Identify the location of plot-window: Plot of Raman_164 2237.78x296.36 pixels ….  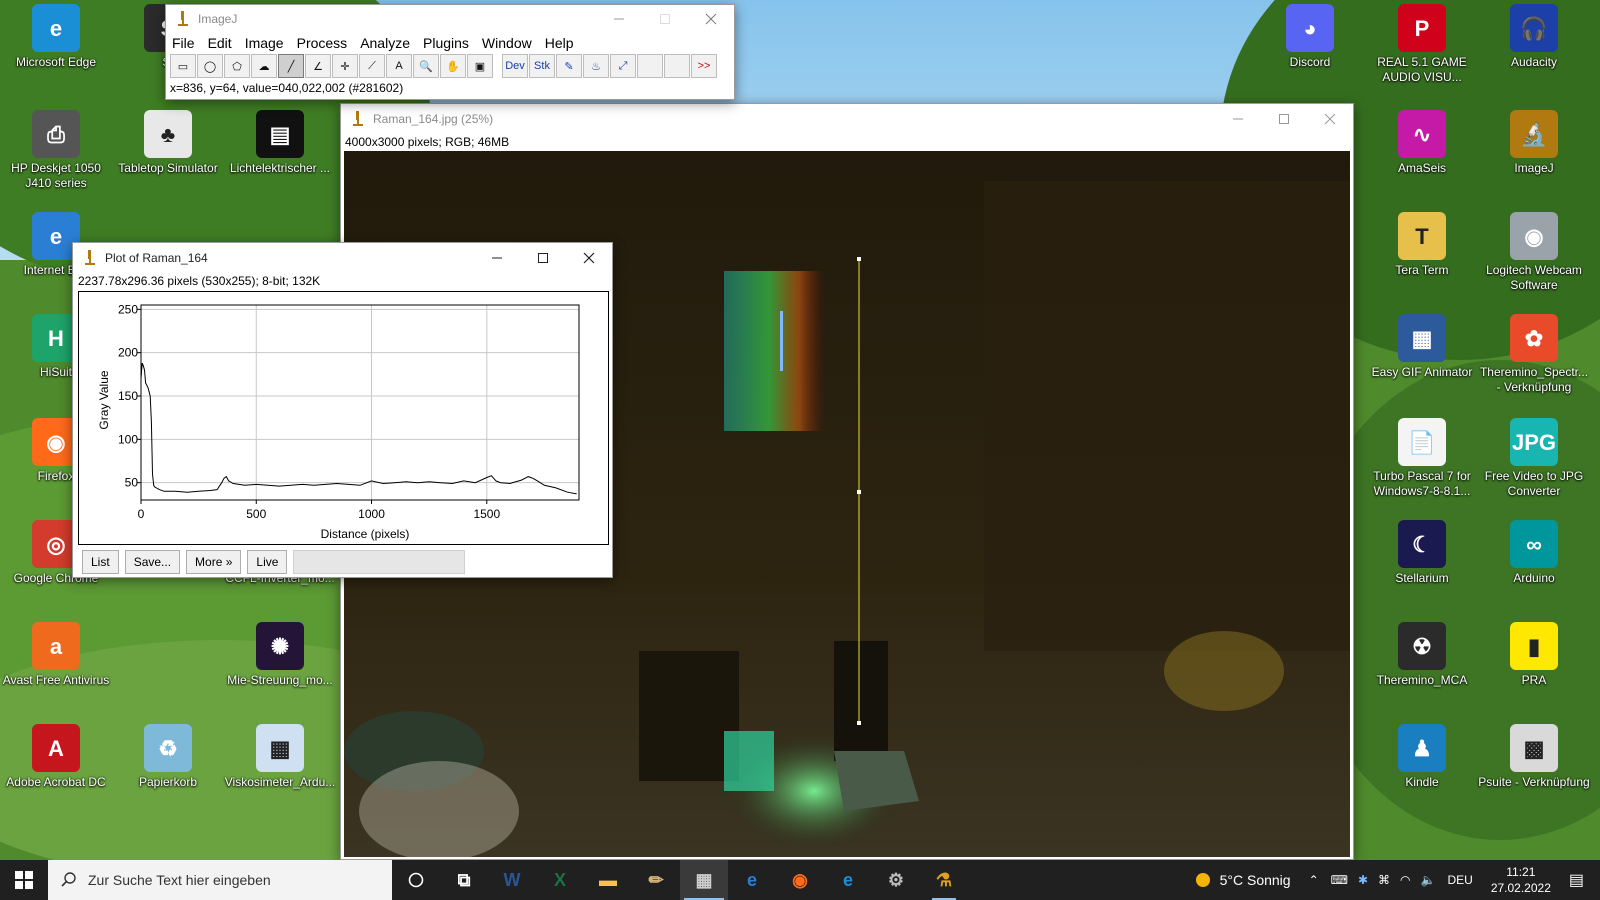
(342, 410).